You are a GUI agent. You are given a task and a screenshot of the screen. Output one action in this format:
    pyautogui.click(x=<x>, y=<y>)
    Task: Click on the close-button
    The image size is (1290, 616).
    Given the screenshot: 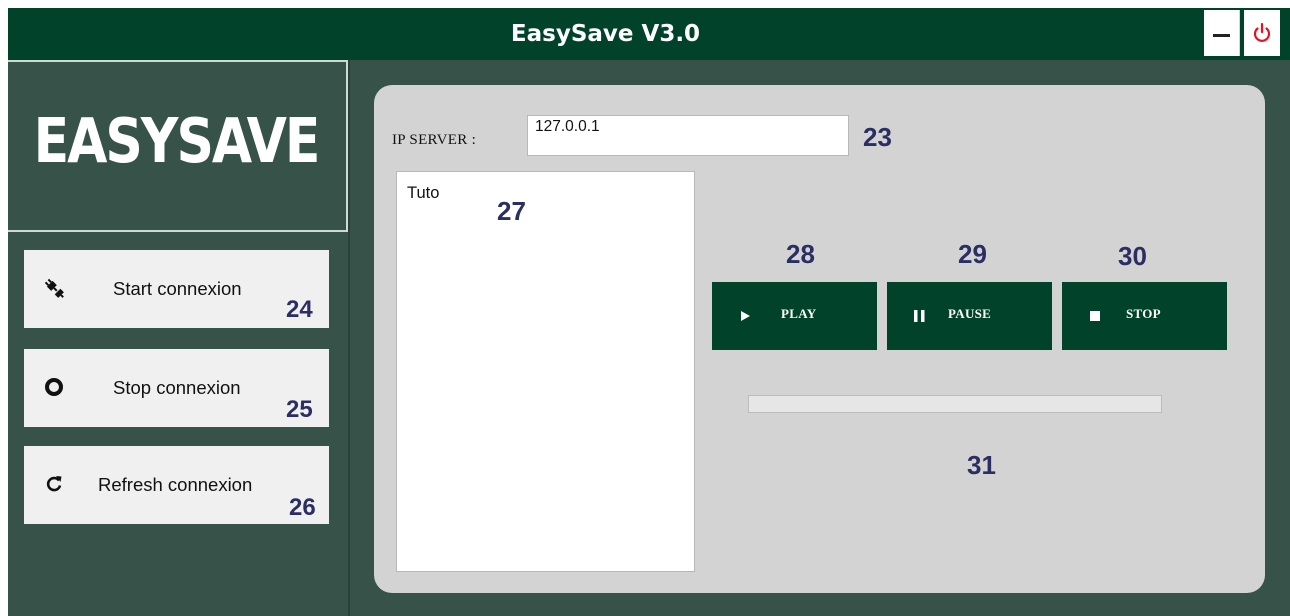 What is the action you would take?
    pyautogui.click(x=1262, y=33)
    